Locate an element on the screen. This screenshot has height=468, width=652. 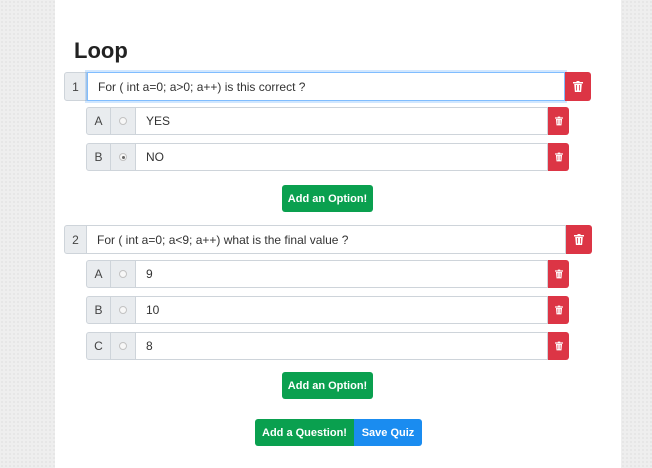
option-row: B 10 is located at coordinates (327, 310).